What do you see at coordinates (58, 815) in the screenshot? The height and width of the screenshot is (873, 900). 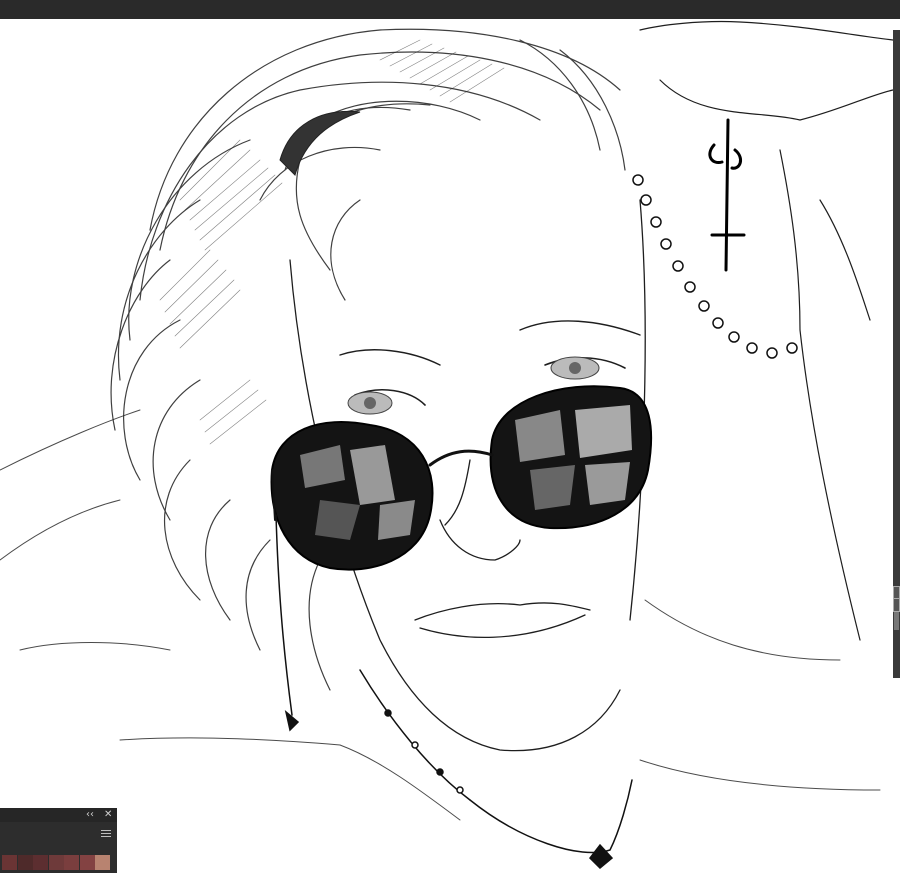 I see `panel-header: ‹‹ ✕` at bounding box center [58, 815].